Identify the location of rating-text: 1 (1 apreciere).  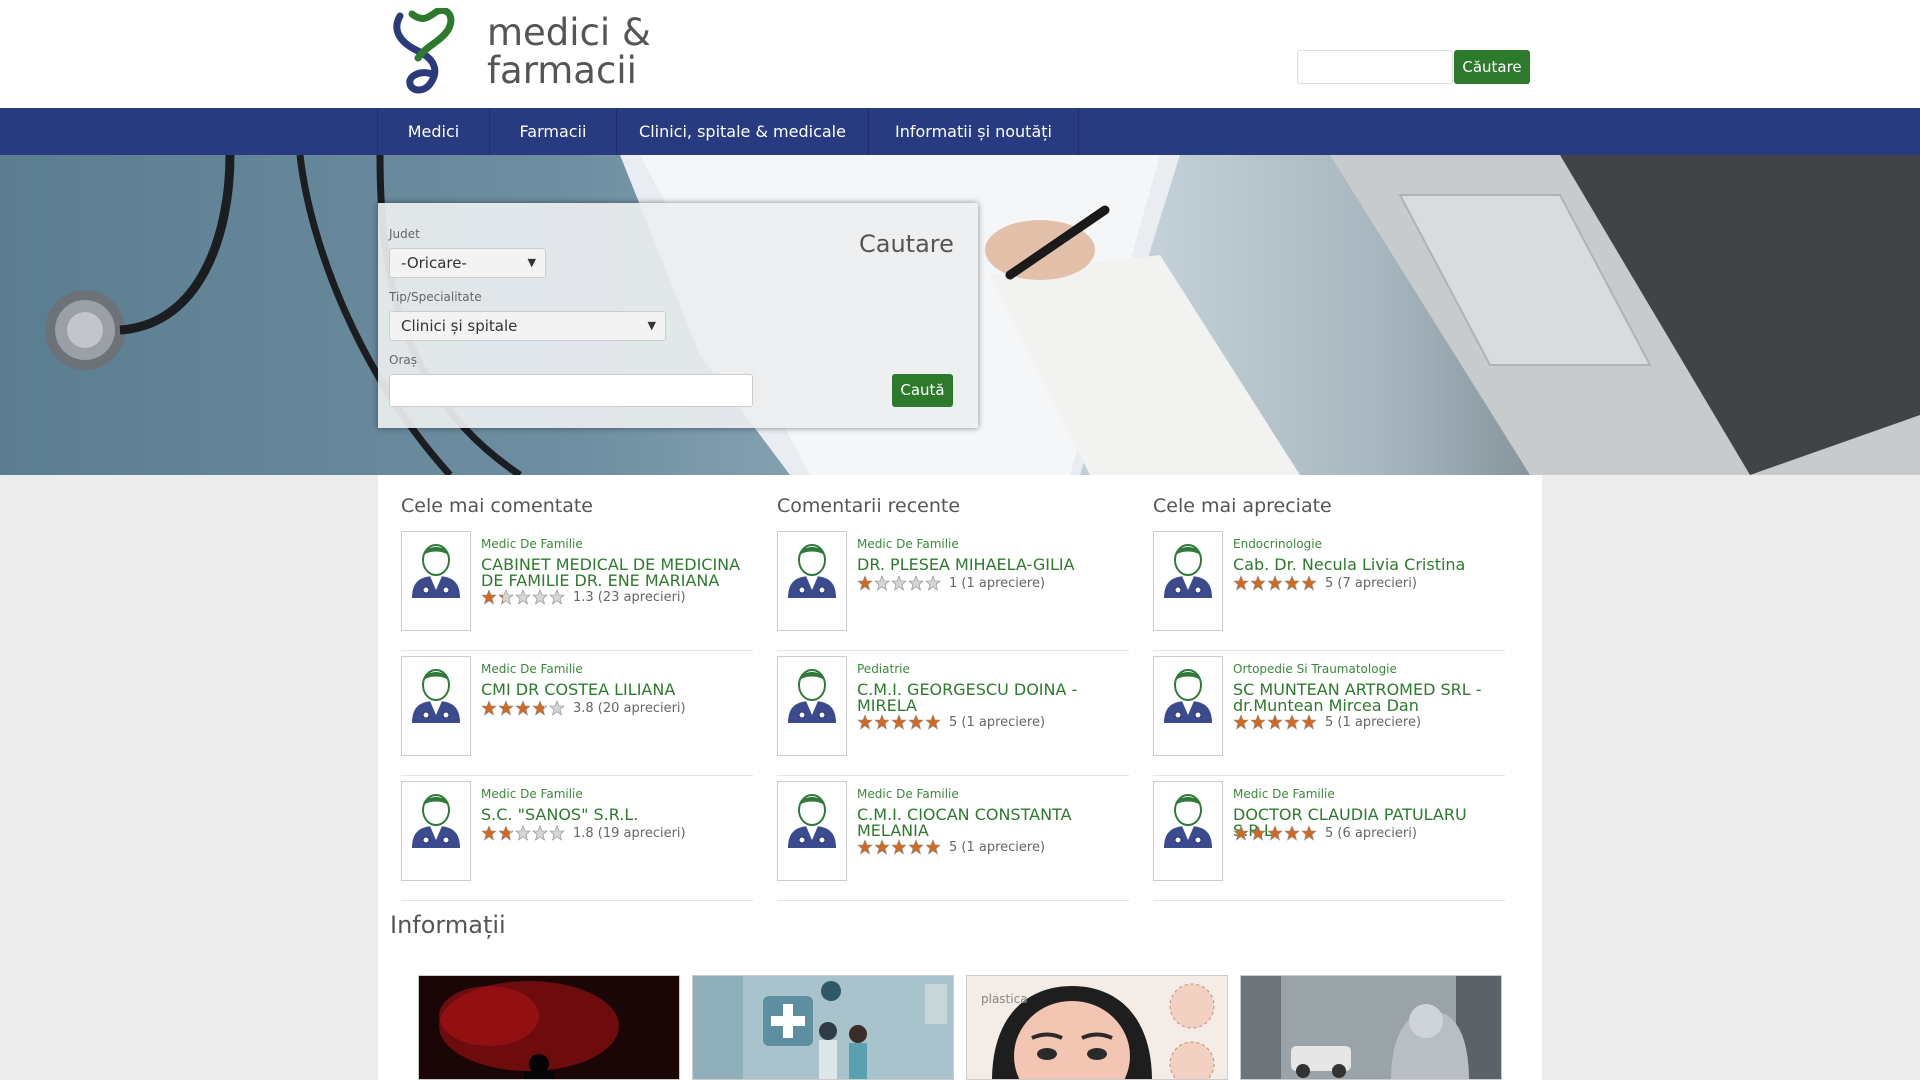
(997, 583).